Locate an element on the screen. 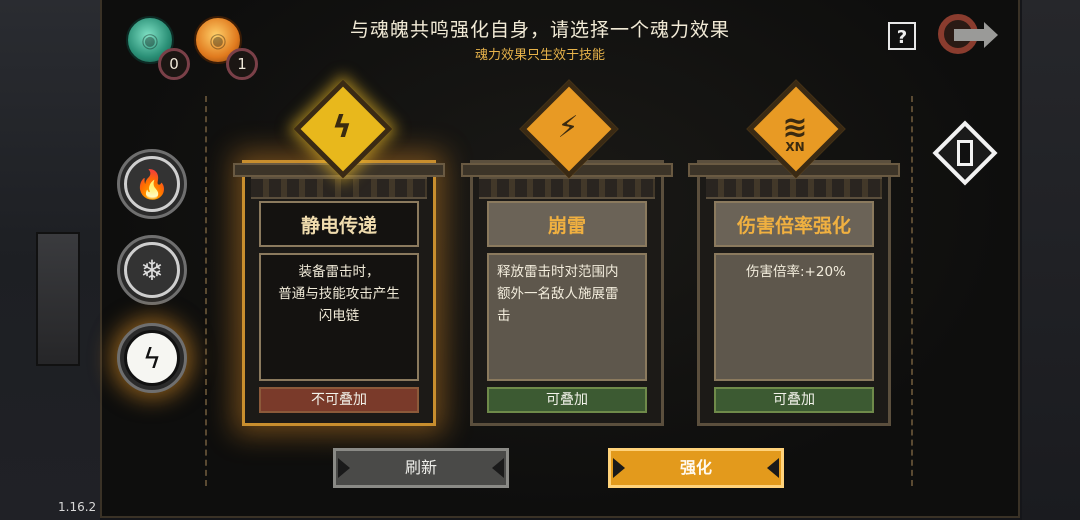 The height and width of the screenshot is (520, 1080). fire-icon: 🔥 is located at coordinates (152, 184).